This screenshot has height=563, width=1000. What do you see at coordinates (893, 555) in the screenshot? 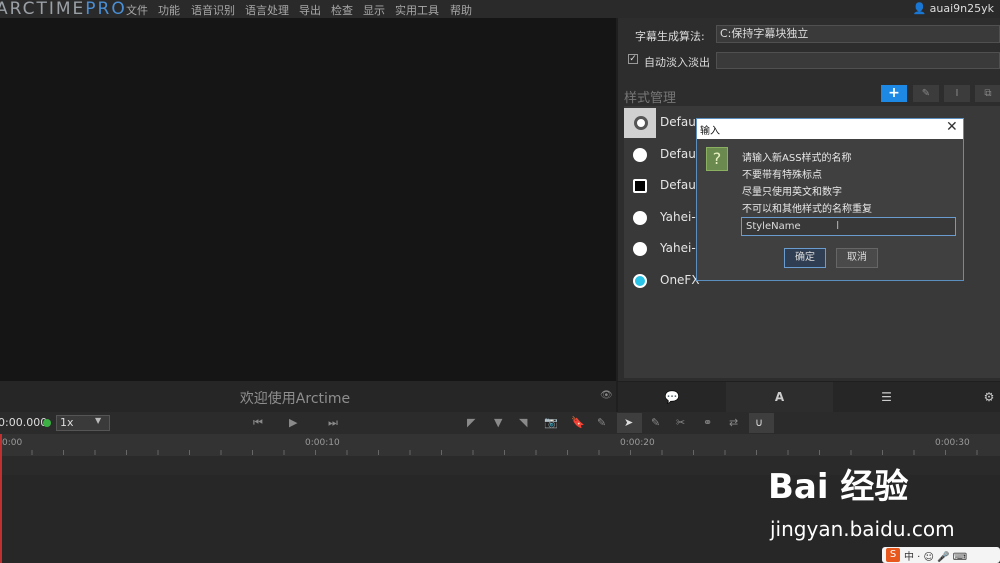
I see `sogou-icon: S` at bounding box center [893, 555].